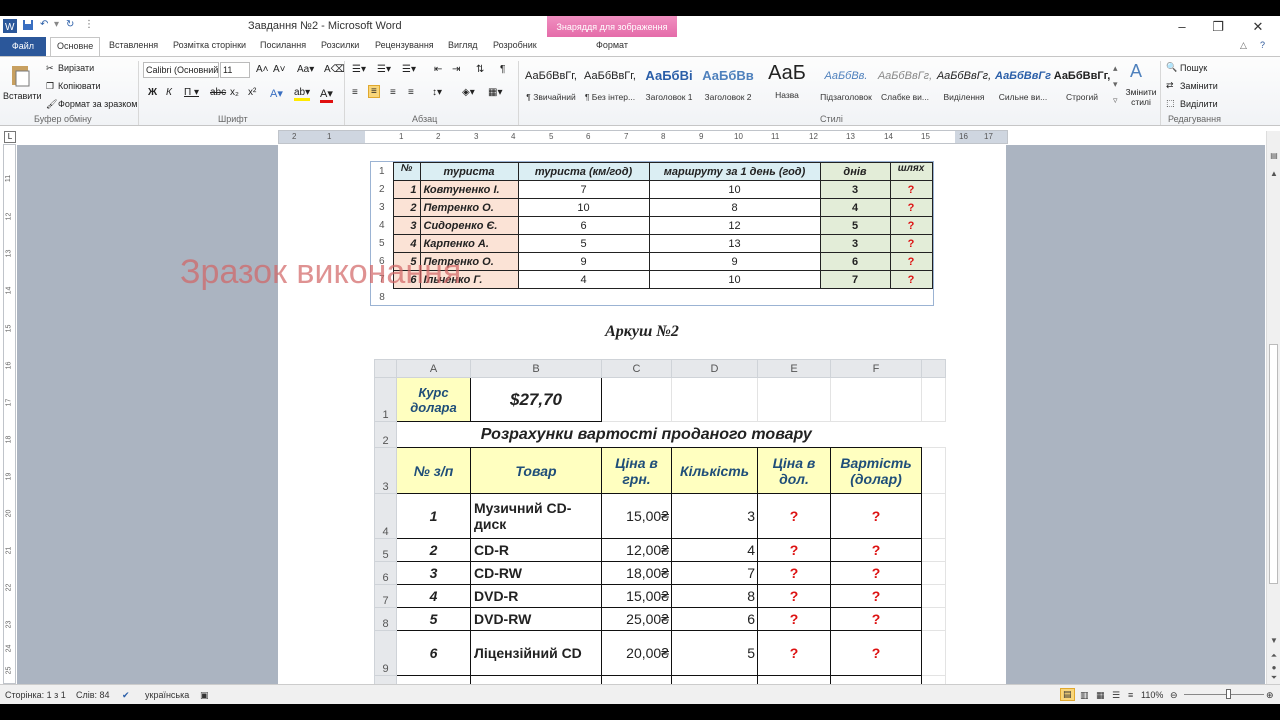  What do you see at coordinates (1136, 71) in the screenshot?
I see `change-styles-icon: A` at bounding box center [1136, 71].